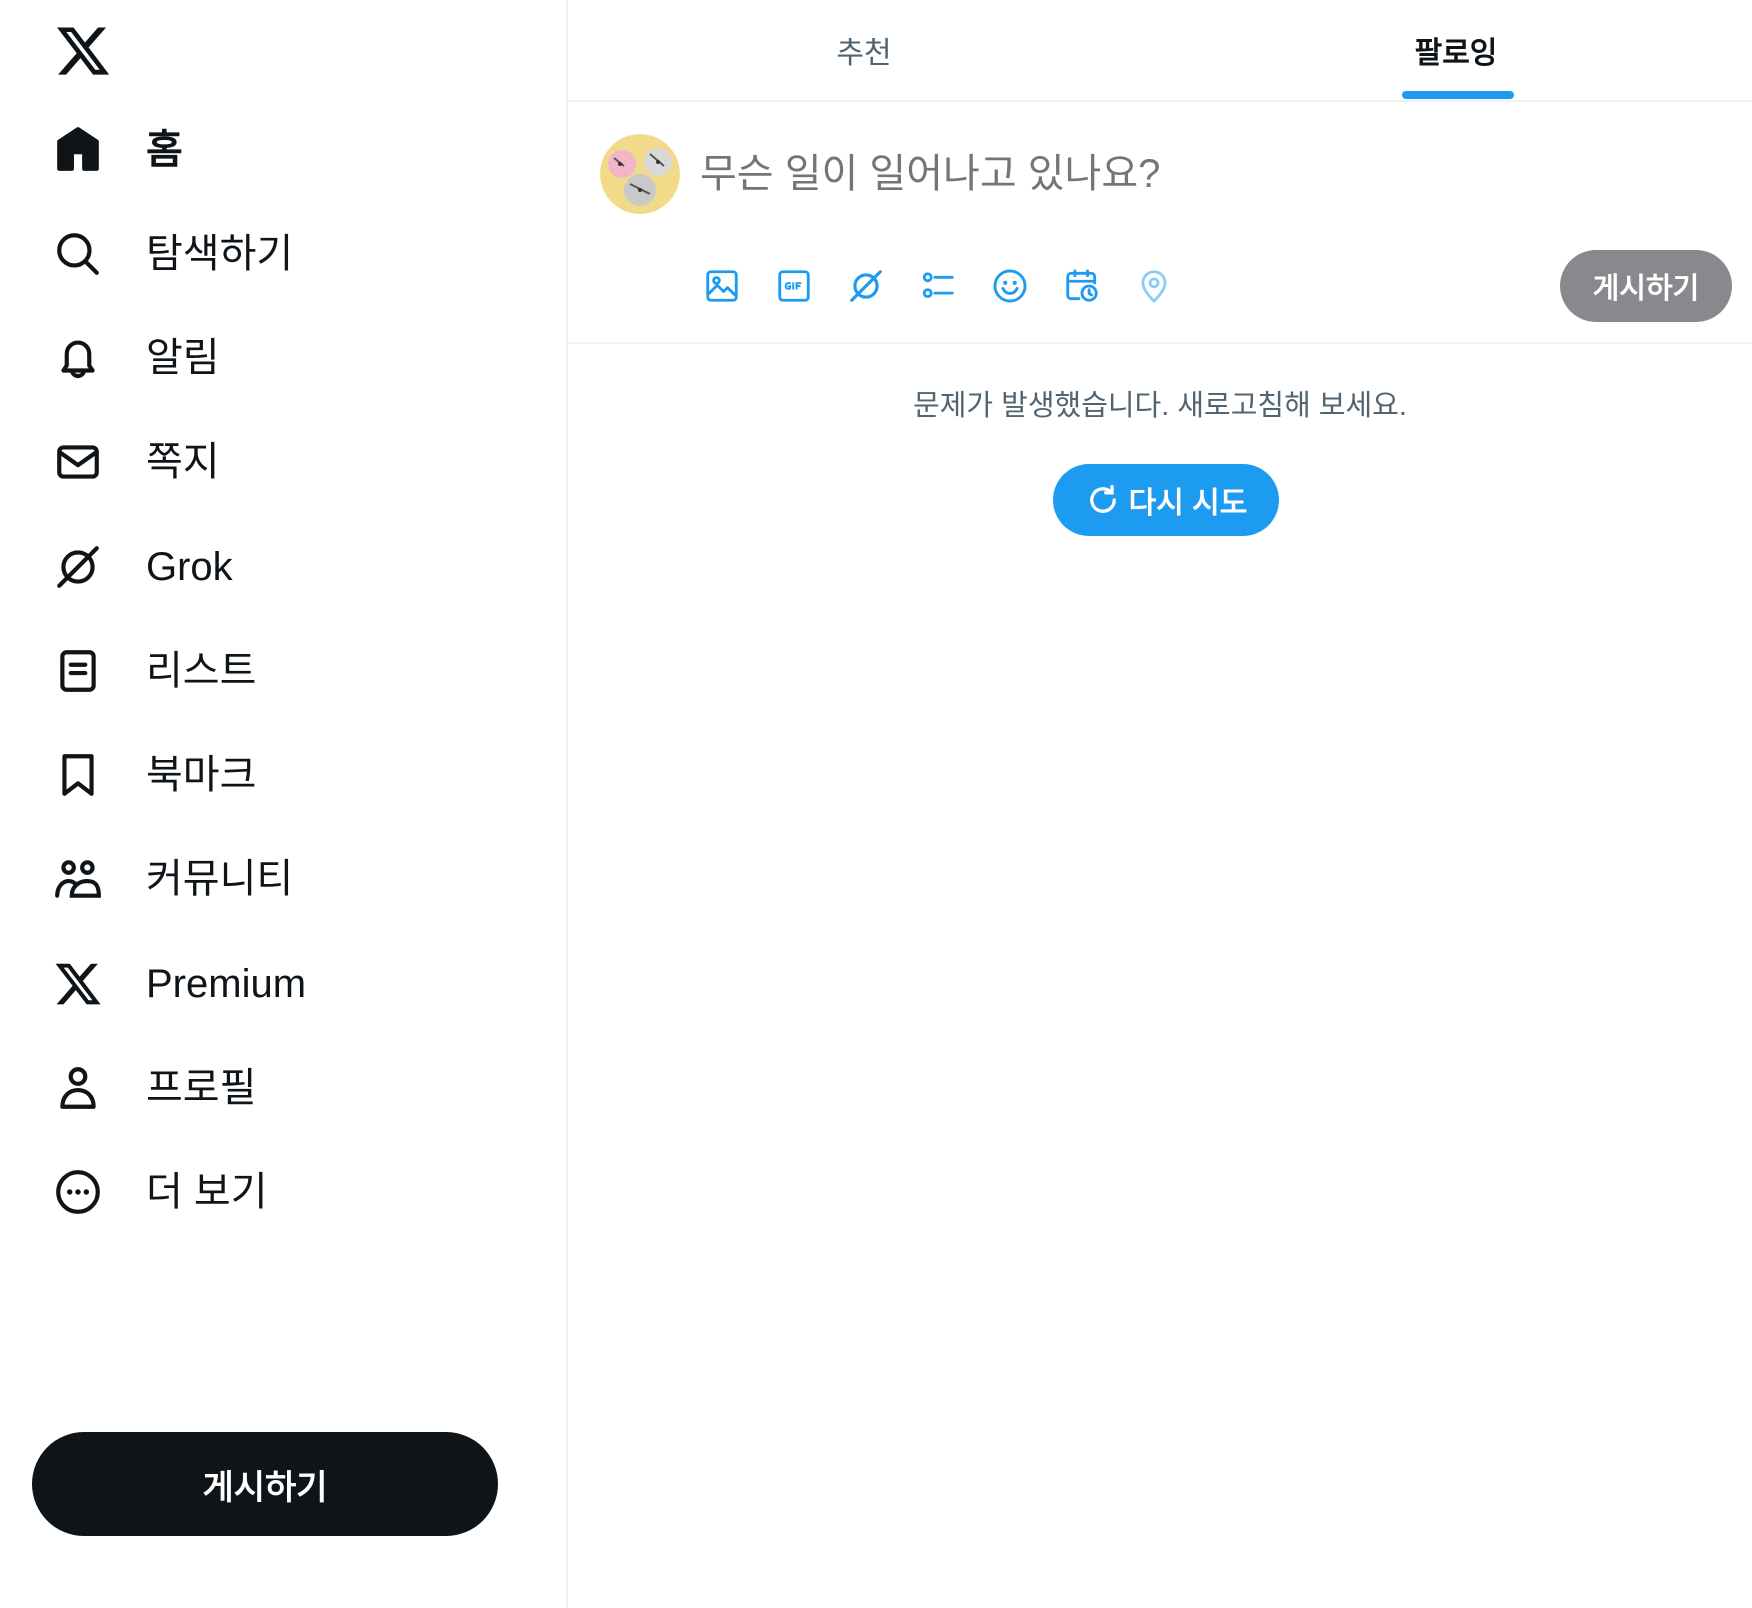 This screenshot has height=1608, width=1752. I want to click on composer-input, so click(1140, 174).